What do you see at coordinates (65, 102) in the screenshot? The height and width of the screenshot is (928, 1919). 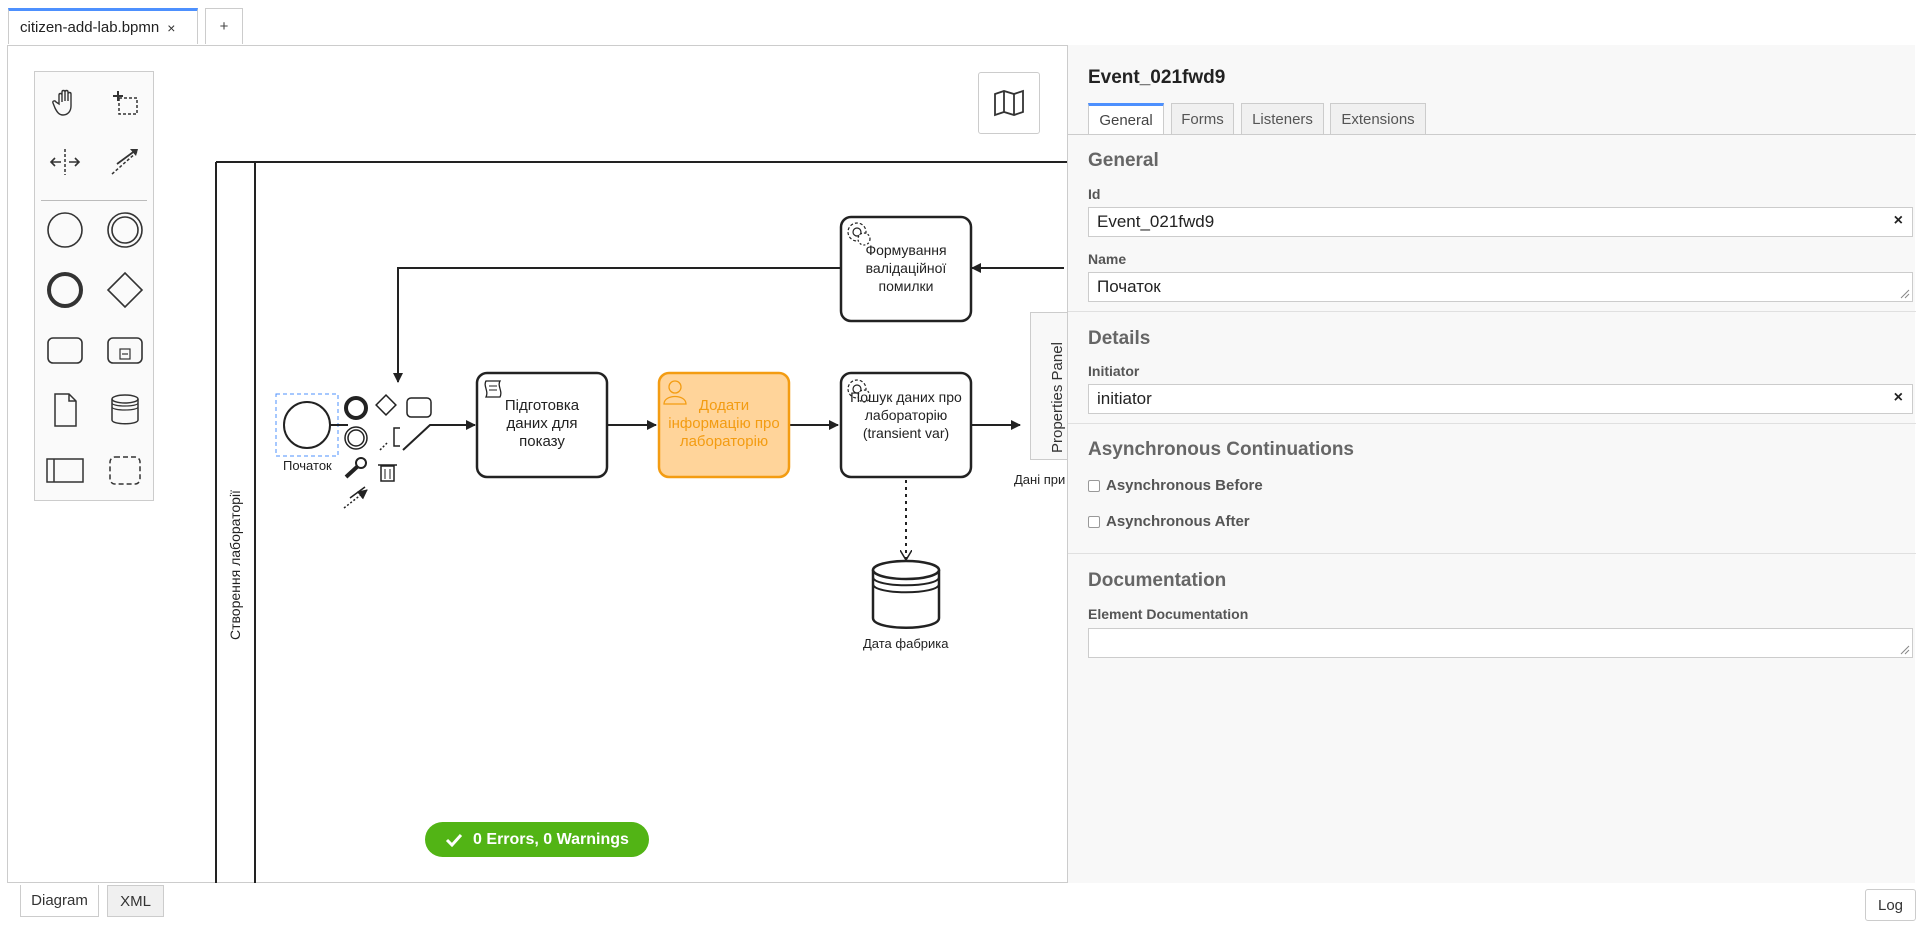 I see `hand-tool-icon` at bounding box center [65, 102].